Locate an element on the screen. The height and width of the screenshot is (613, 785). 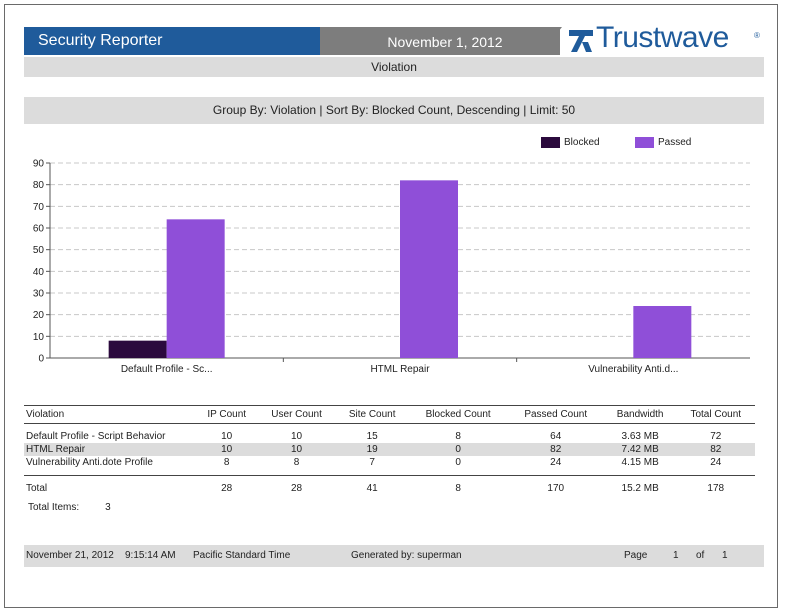
brand-registered-mark: ® is located at coordinates (757, 35).